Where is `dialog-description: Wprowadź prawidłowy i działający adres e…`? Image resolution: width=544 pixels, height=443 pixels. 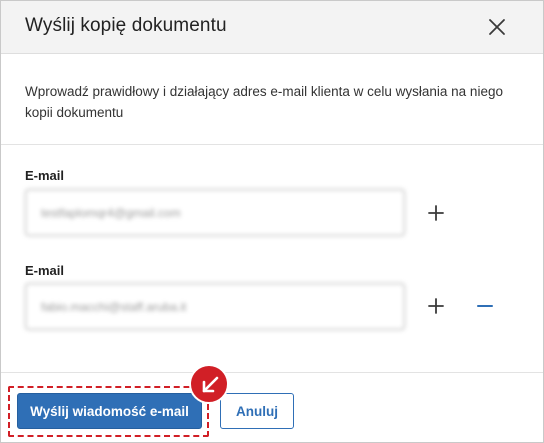
dialog-description: Wprowadź prawidłowy i działający adres e… is located at coordinates (264, 102).